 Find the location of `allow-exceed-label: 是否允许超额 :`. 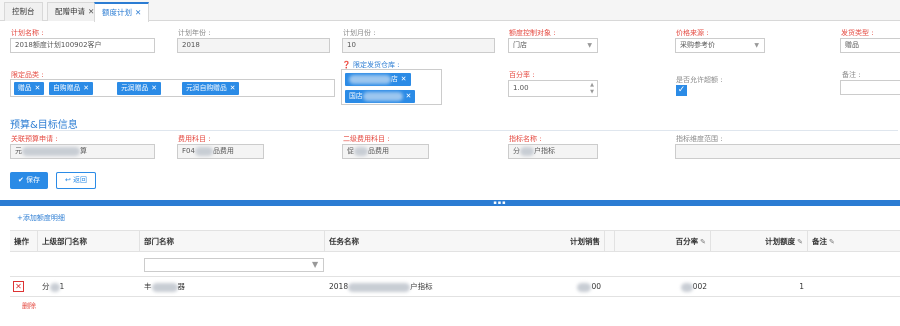

allow-exceed-label: 是否允许超额 : is located at coordinates (699, 80).